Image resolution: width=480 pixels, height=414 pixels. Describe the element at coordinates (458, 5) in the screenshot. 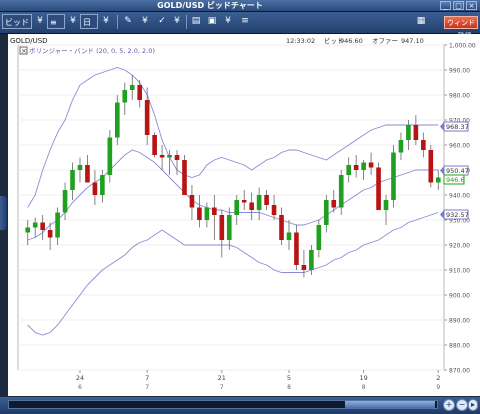

I see `maximize-button: □` at that location.